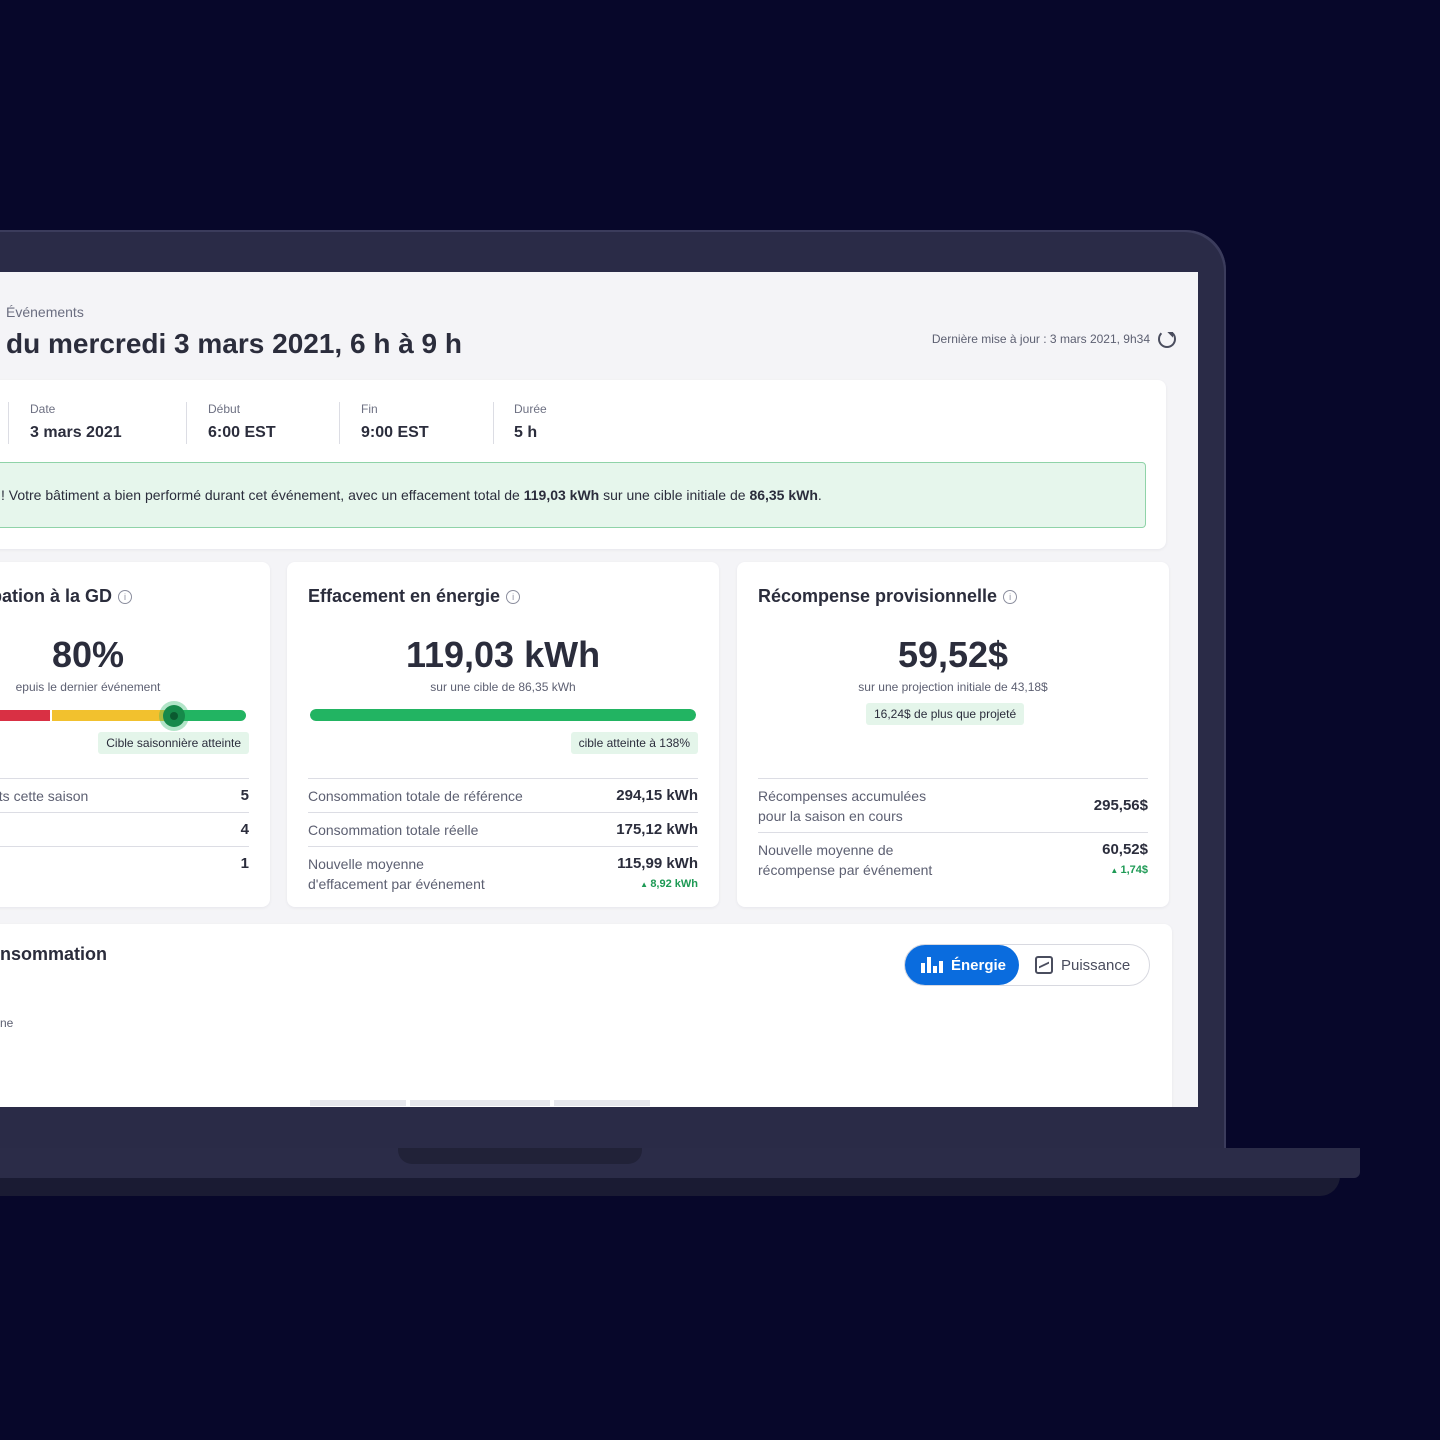 Image resolution: width=1440 pixels, height=1440 pixels. Describe the element at coordinates (395, 422) in the screenshot. I see `detail-end: Fin 9:00 EST` at that location.